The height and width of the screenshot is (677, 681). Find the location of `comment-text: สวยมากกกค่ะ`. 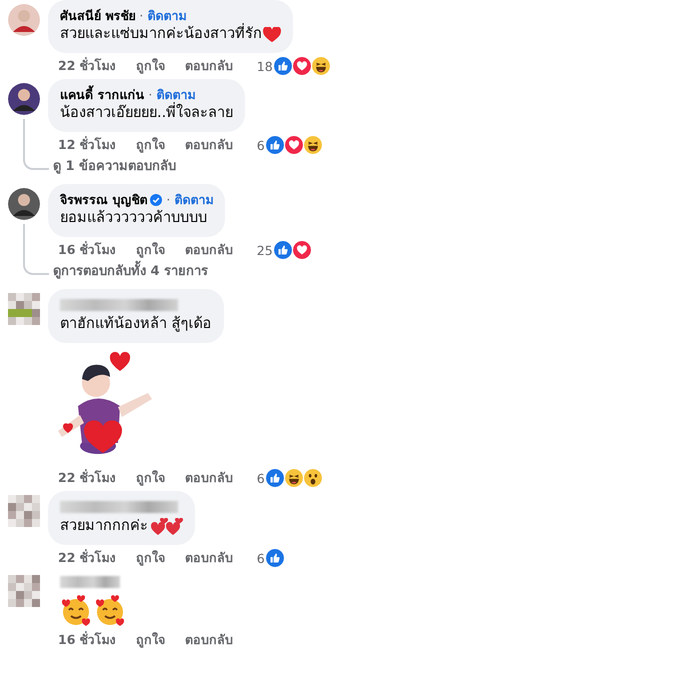

comment-text: สวยมากกกค่ะ is located at coordinates (104, 526).